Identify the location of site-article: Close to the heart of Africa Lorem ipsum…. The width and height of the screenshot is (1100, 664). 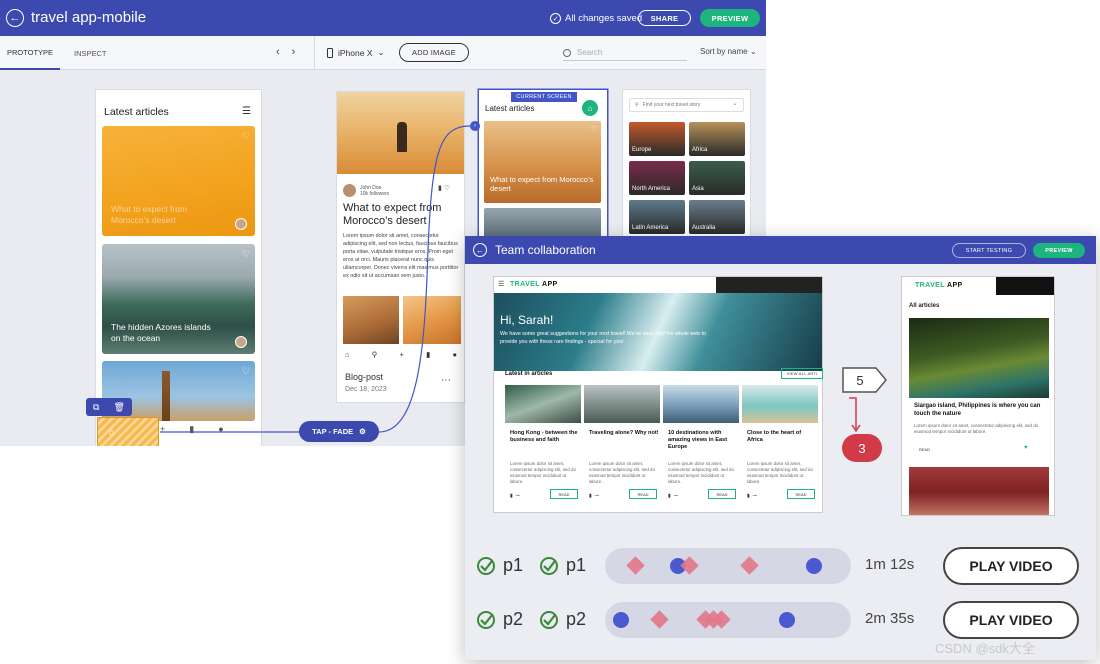
(780, 445).